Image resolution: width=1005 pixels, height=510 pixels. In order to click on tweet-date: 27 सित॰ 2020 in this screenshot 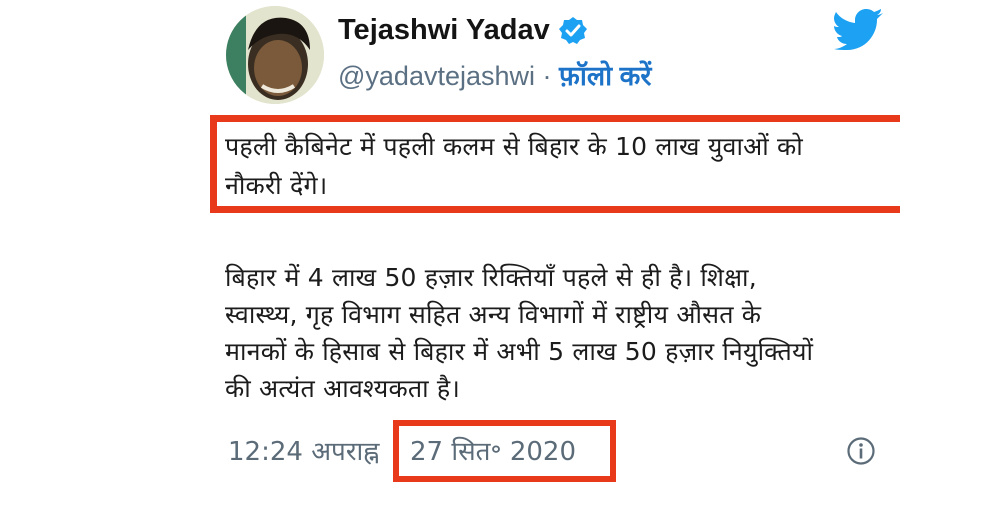, I will do `click(493, 450)`.